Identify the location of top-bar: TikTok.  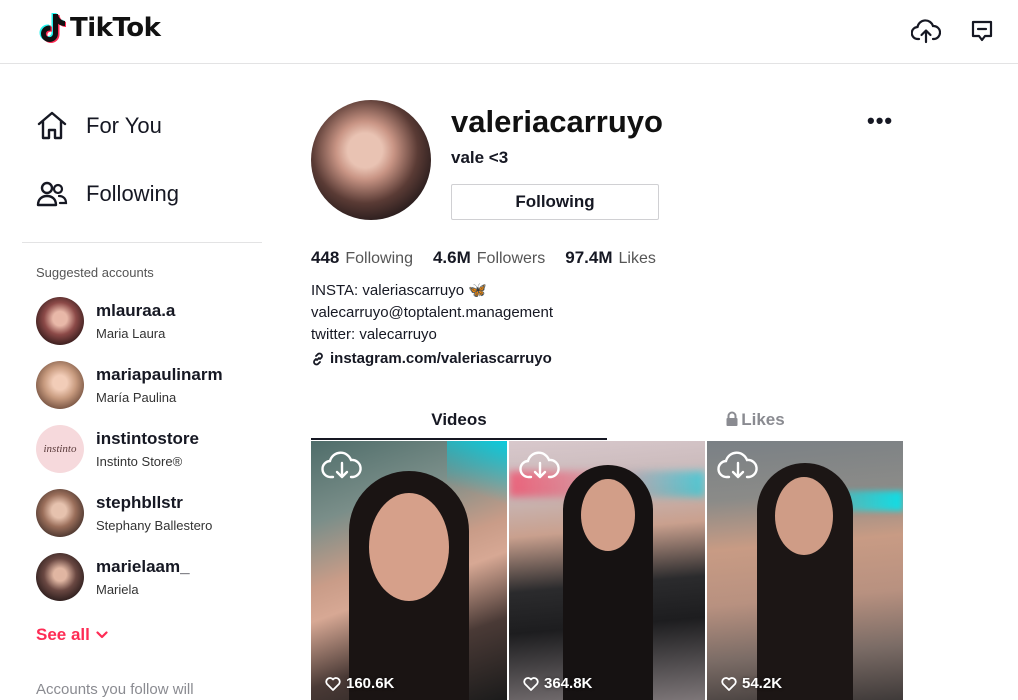
(509, 32).